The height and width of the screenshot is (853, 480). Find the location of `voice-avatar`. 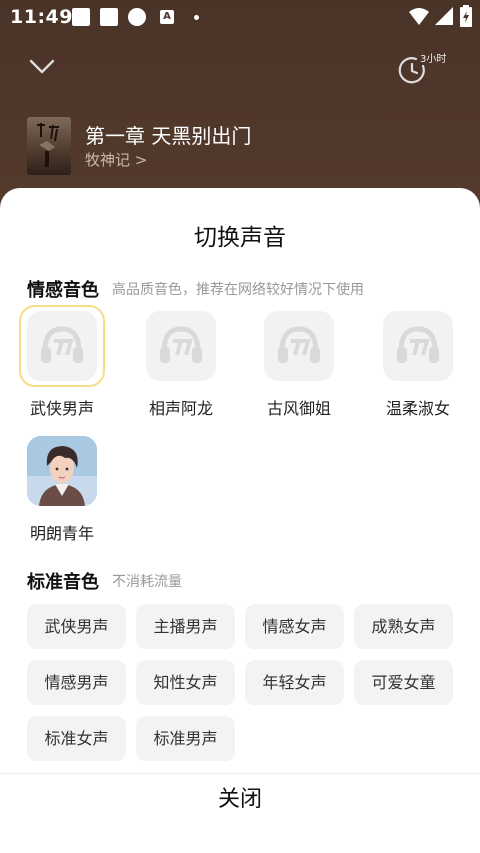

voice-avatar is located at coordinates (62, 471).